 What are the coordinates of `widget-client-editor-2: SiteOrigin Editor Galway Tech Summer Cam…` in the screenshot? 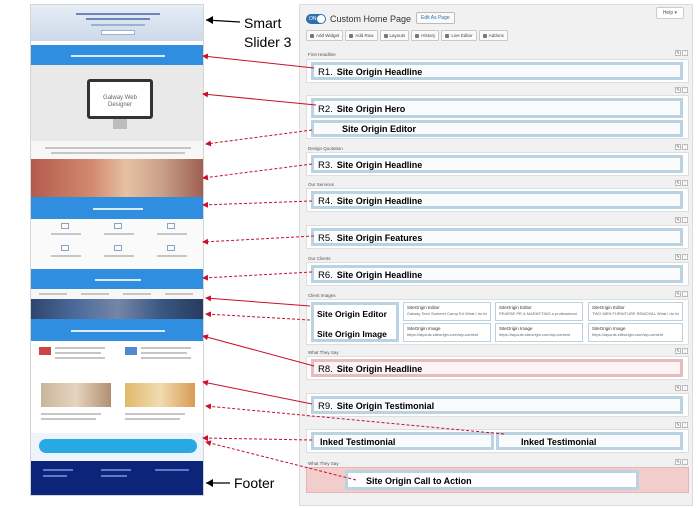 It's located at (447, 311).